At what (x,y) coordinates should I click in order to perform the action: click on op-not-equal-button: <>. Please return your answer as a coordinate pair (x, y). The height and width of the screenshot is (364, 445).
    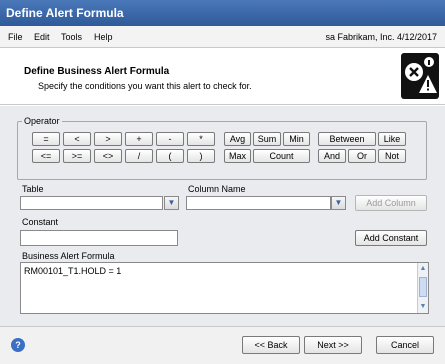
    Looking at the image, I should click on (108, 156).